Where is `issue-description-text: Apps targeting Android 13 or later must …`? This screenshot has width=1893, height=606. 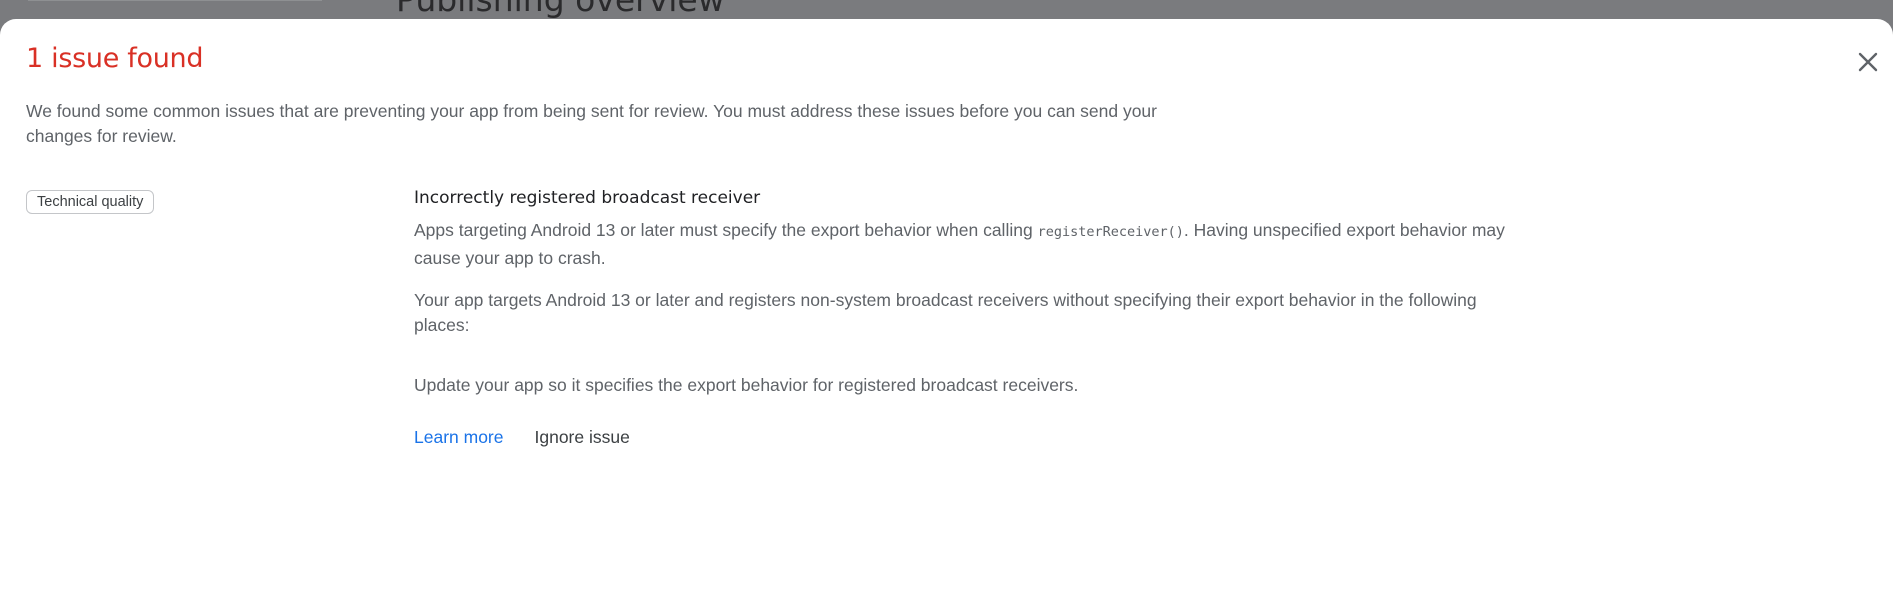
issue-description-text: Apps targeting Android 13 or later must … is located at coordinates (726, 230).